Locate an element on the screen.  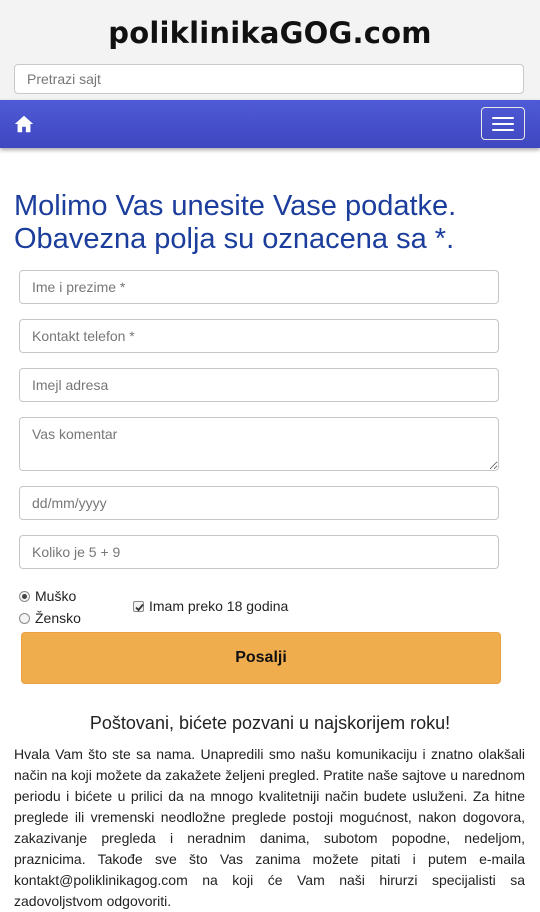
gender-female-label: Žensko is located at coordinates (58, 618).